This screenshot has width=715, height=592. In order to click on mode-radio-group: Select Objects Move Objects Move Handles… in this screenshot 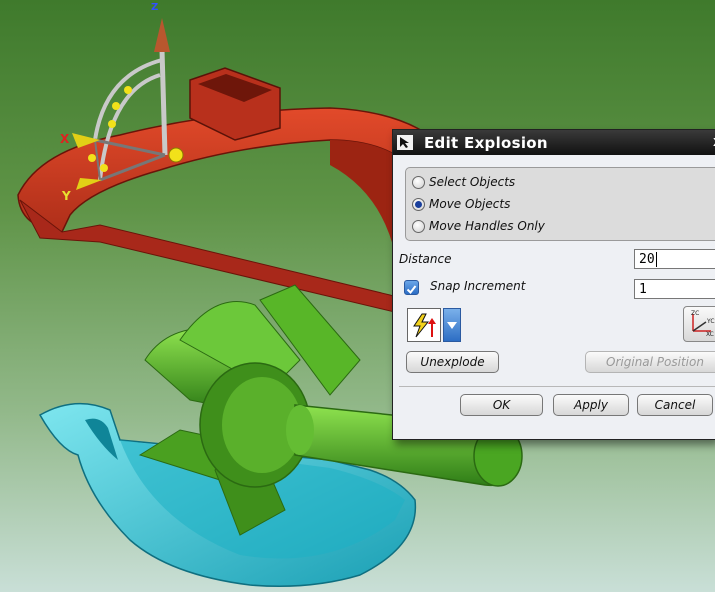, I will do `click(560, 204)`.